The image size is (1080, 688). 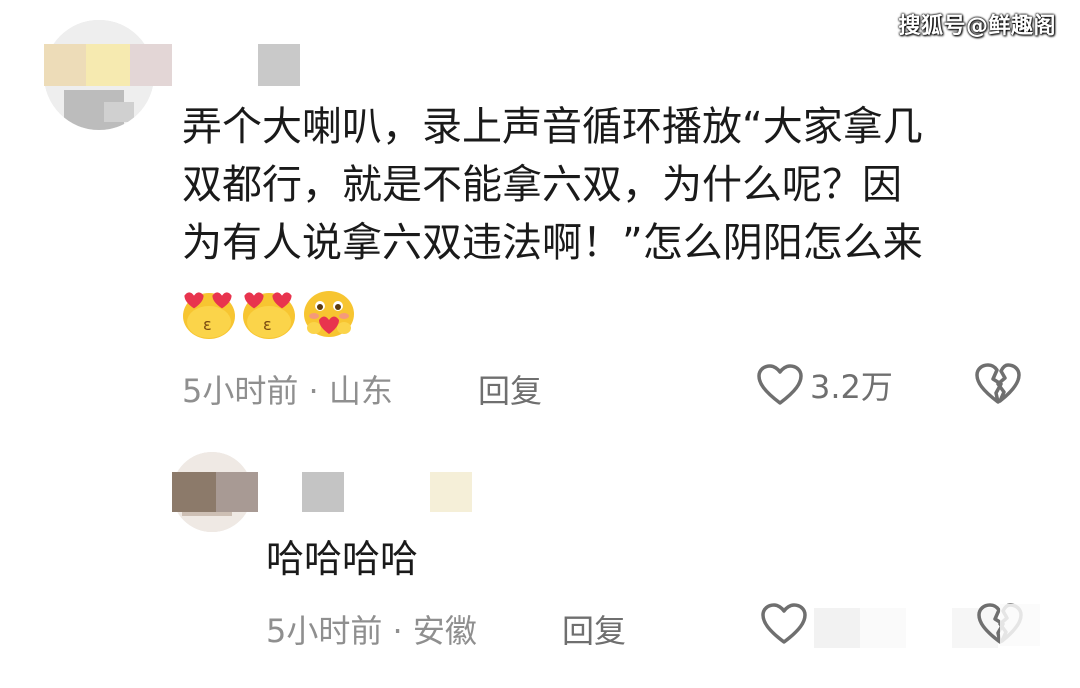 What do you see at coordinates (977, 26) in the screenshot?
I see `watermark: 搜狐号@鲜趣阁` at bounding box center [977, 26].